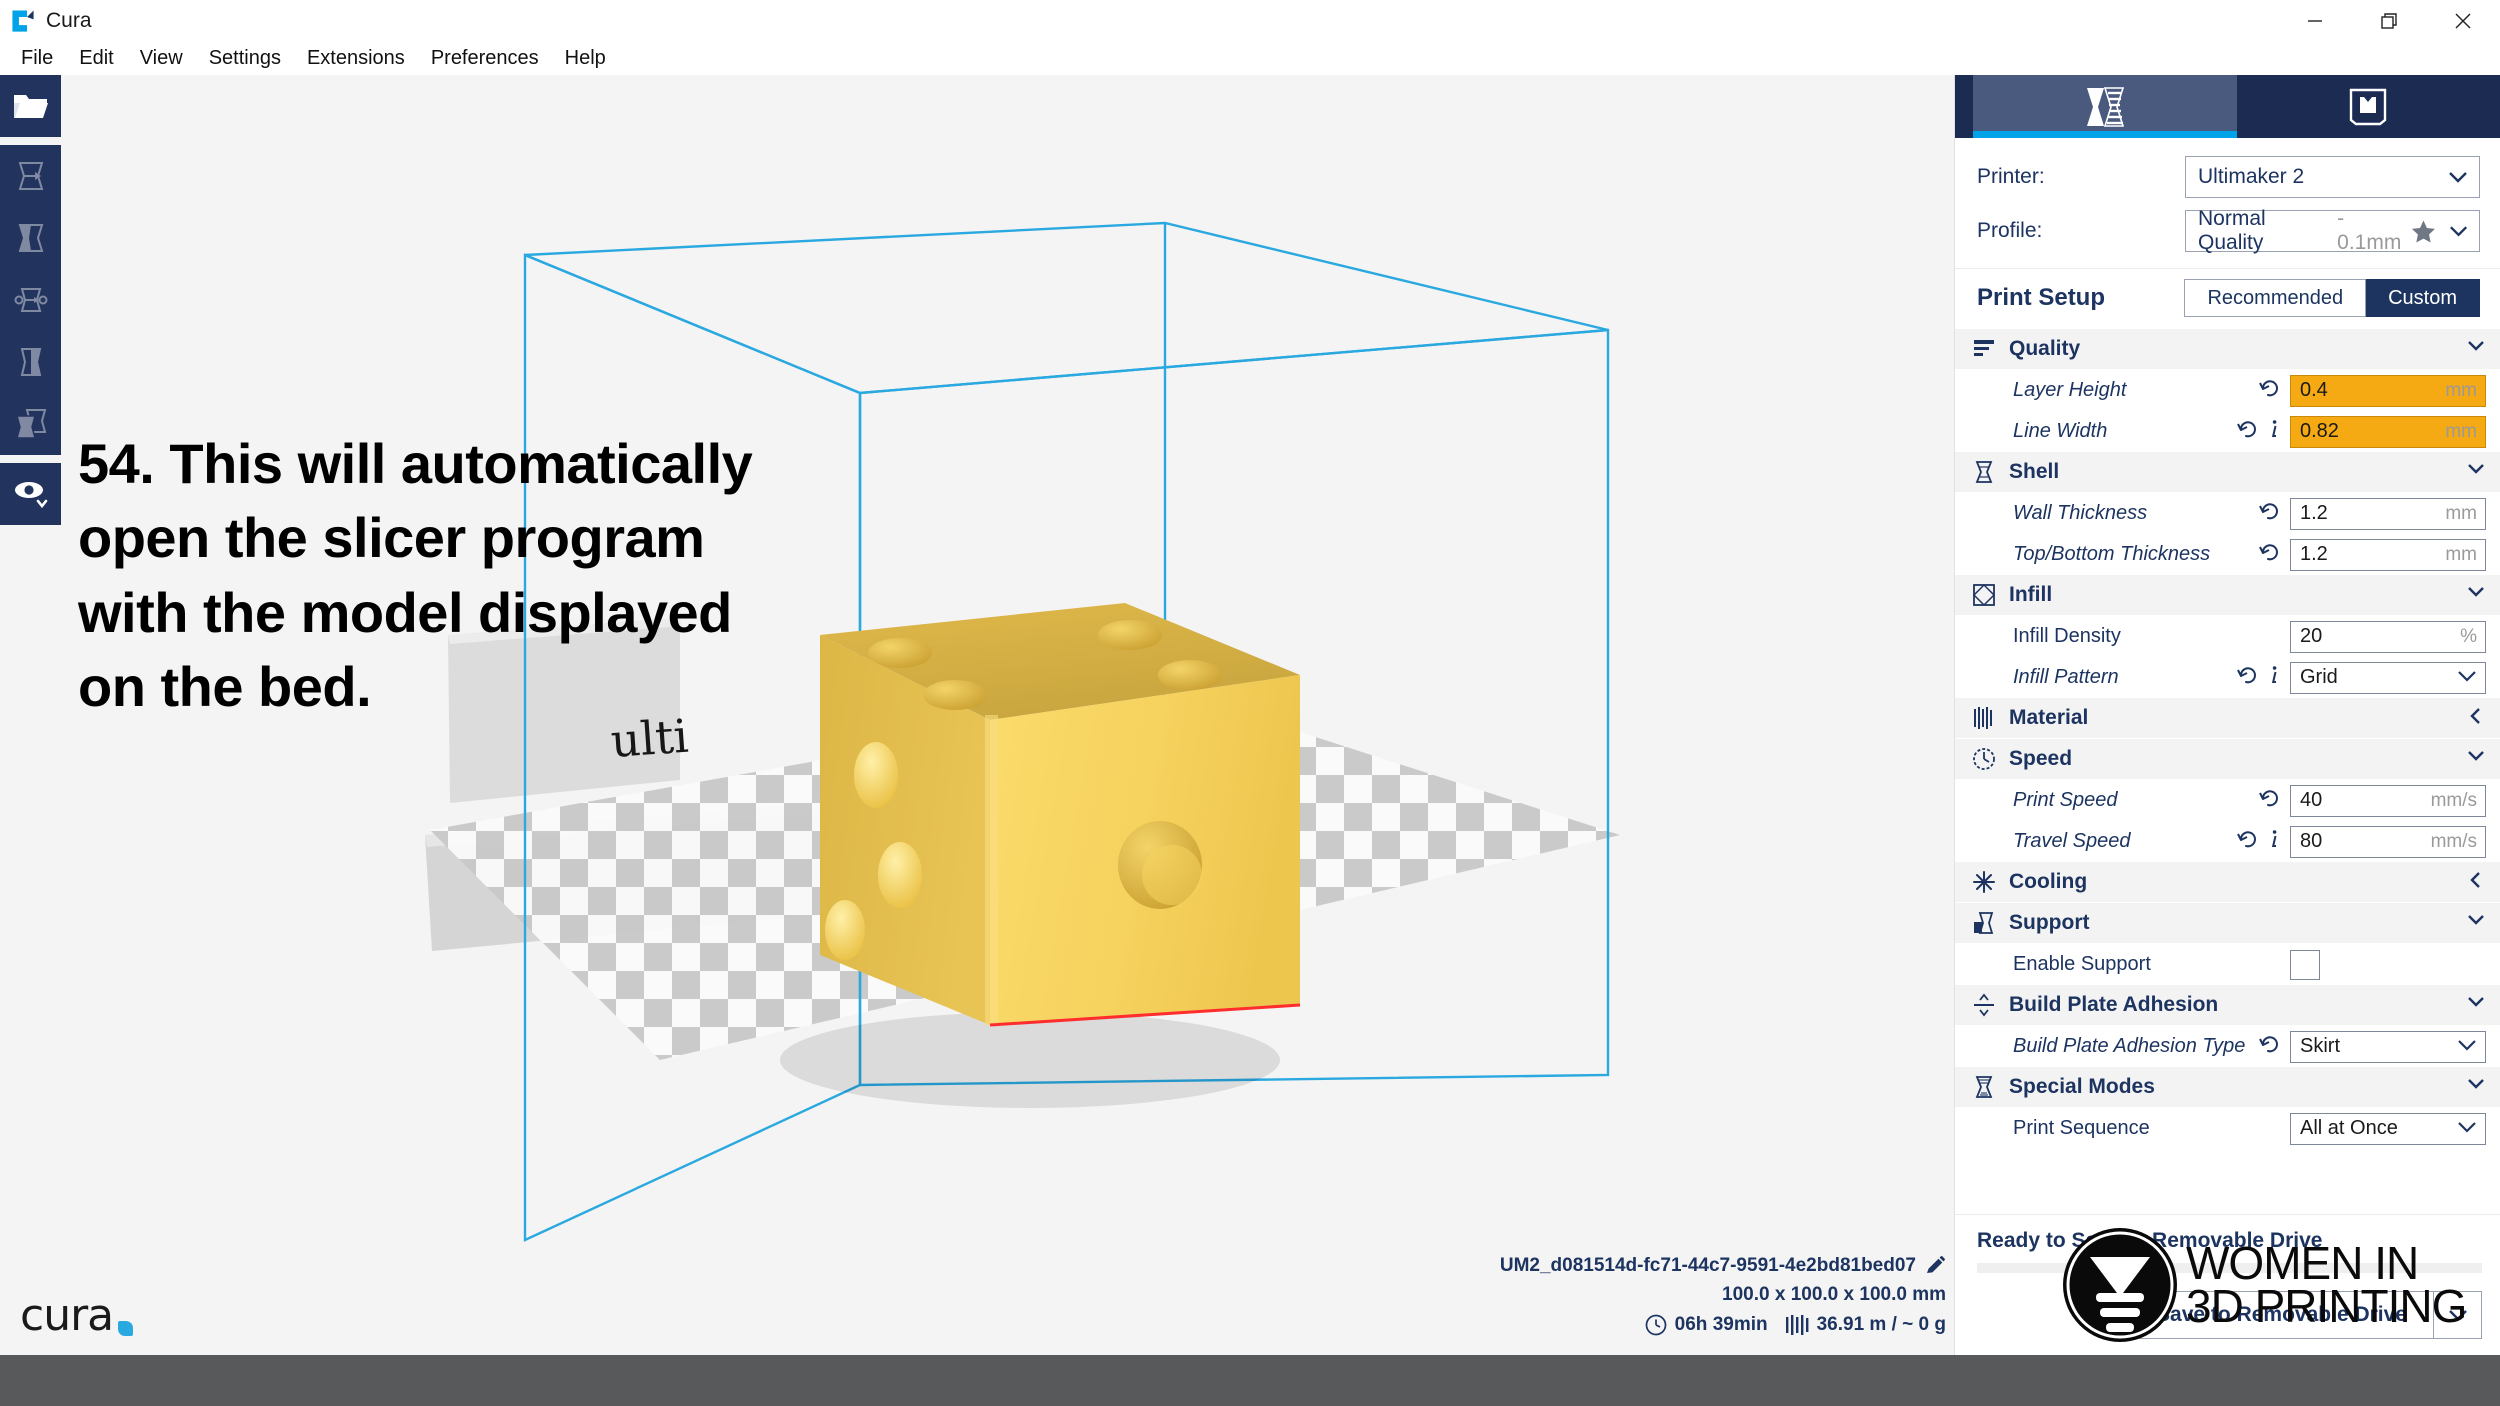  What do you see at coordinates (30, 238) in the screenshot?
I see `scale-tool-button` at bounding box center [30, 238].